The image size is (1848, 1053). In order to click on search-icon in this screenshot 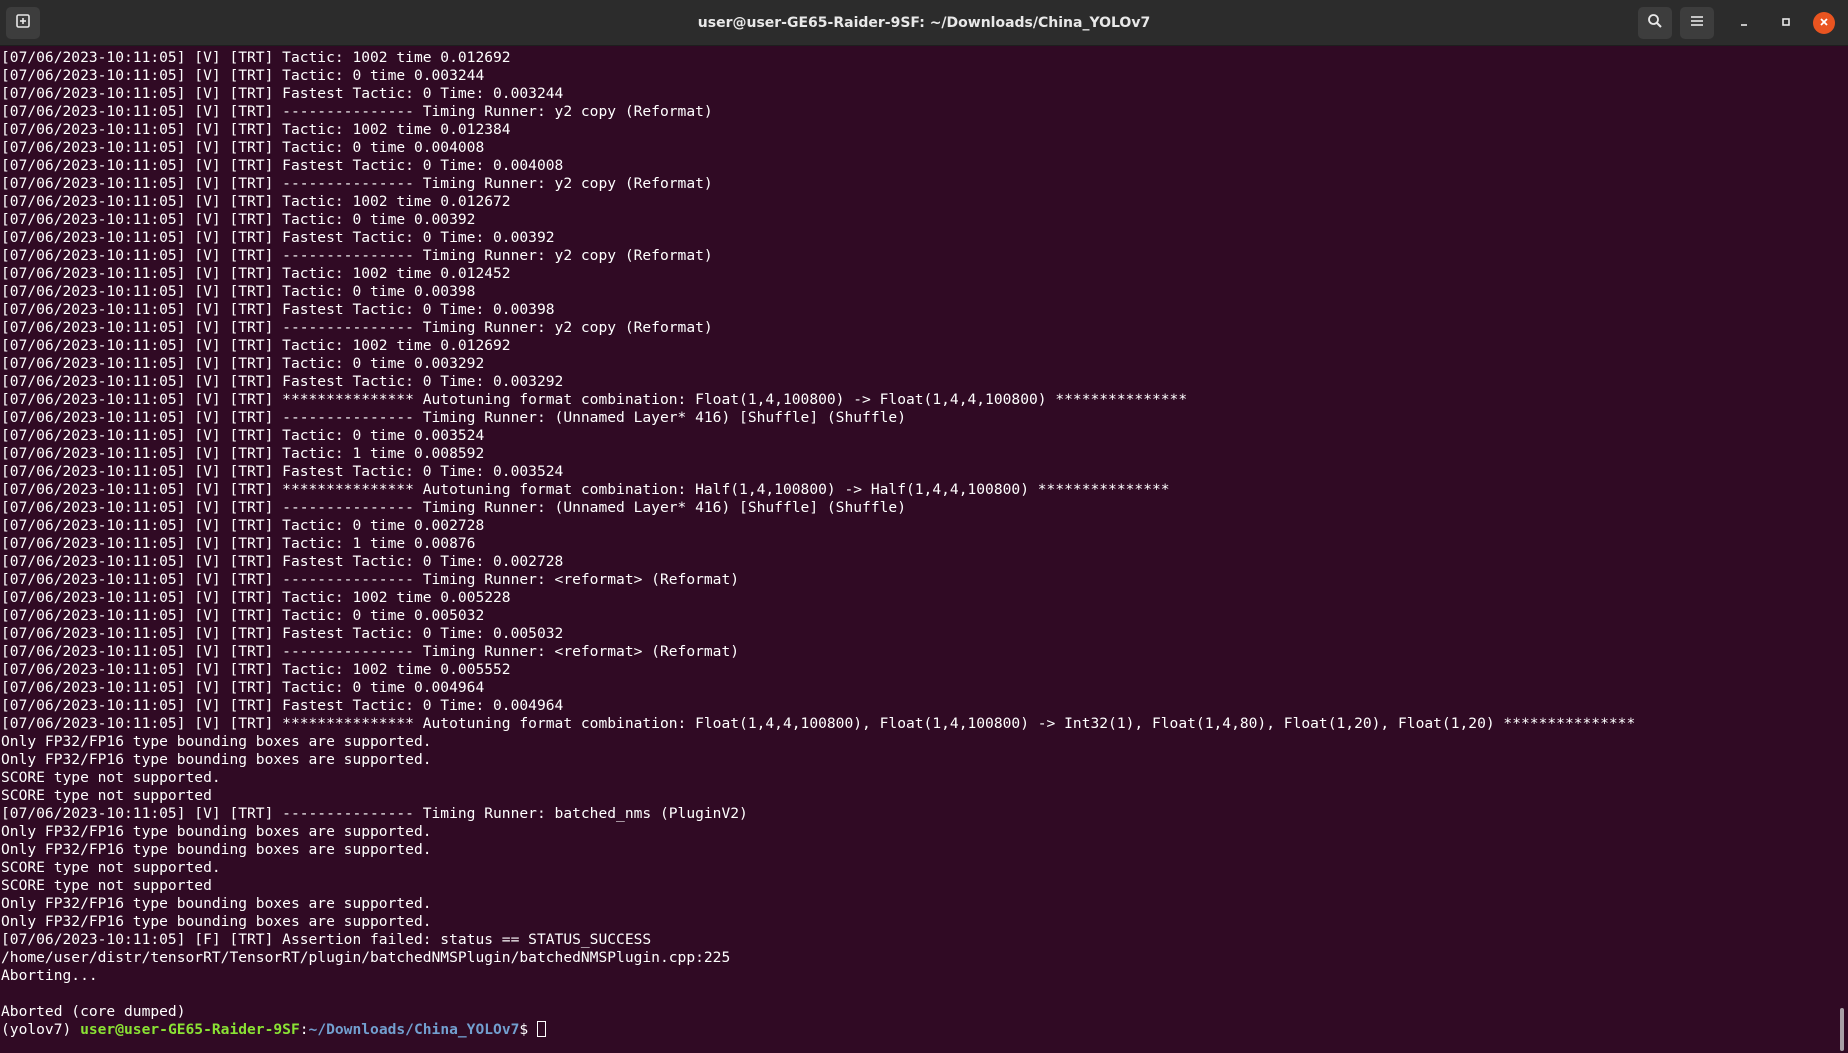, I will do `click(1655, 23)`.